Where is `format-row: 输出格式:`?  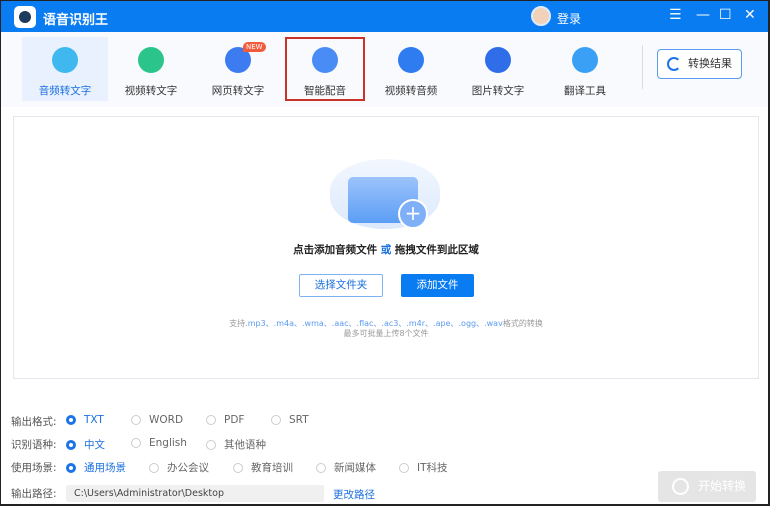 format-row: 输出格式: is located at coordinates (38, 421).